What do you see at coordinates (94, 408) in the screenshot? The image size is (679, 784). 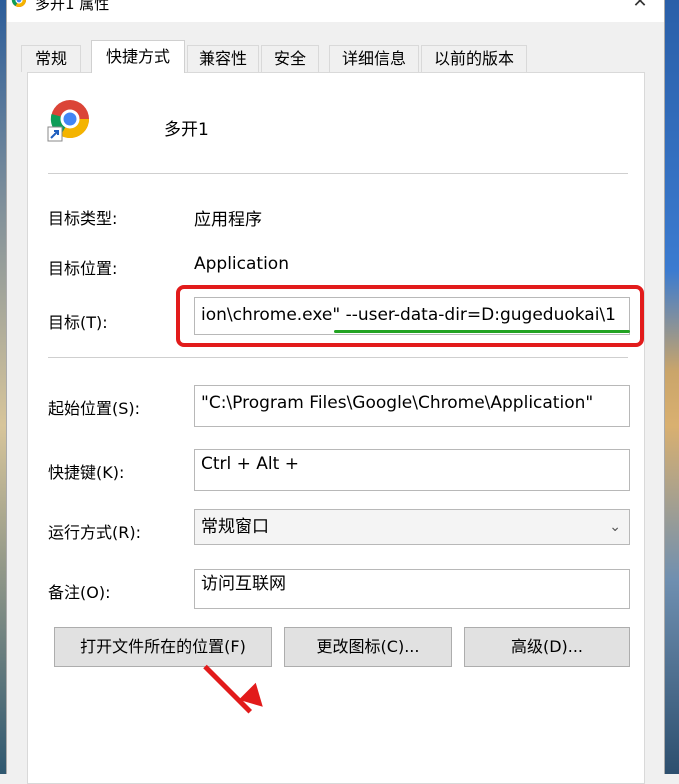 I see `start-in-label: 起始位置(S):` at bounding box center [94, 408].